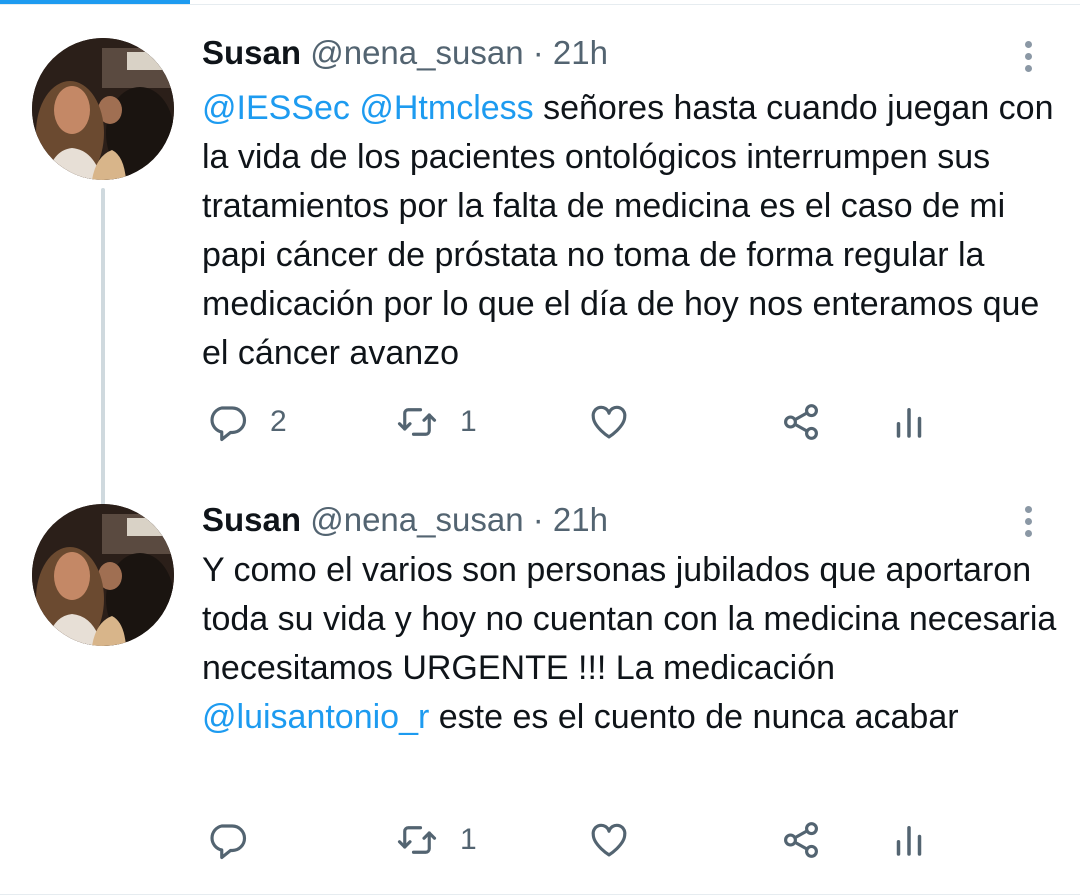 The width and height of the screenshot is (1080, 895). I want to click on reply-count: 2, so click(278, 421).